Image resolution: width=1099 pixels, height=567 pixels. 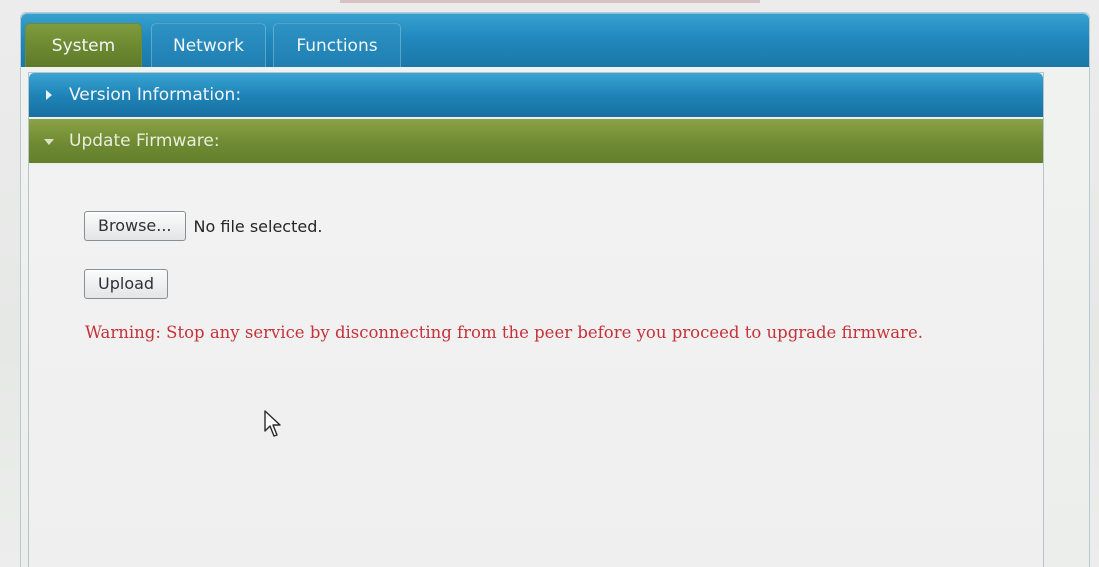 I want to click on top-edge-line, so click(x=550, y=1).